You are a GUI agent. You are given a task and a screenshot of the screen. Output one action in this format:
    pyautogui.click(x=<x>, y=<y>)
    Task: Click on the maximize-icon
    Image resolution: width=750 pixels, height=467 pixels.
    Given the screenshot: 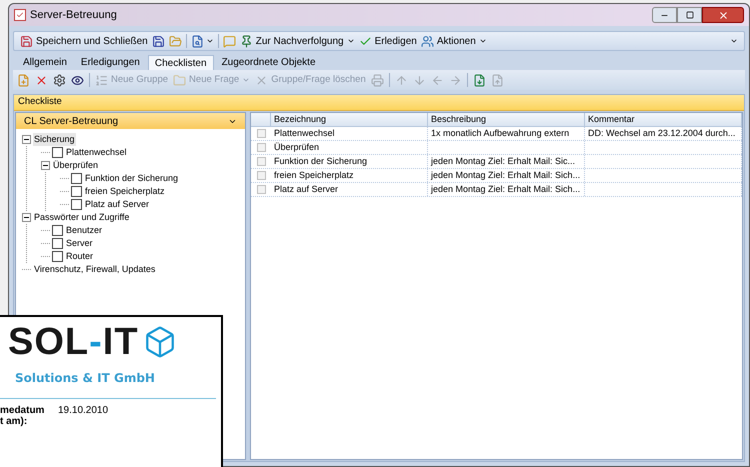 What is the action you would take?
    pyautogui.click(x=690, y=15)
    